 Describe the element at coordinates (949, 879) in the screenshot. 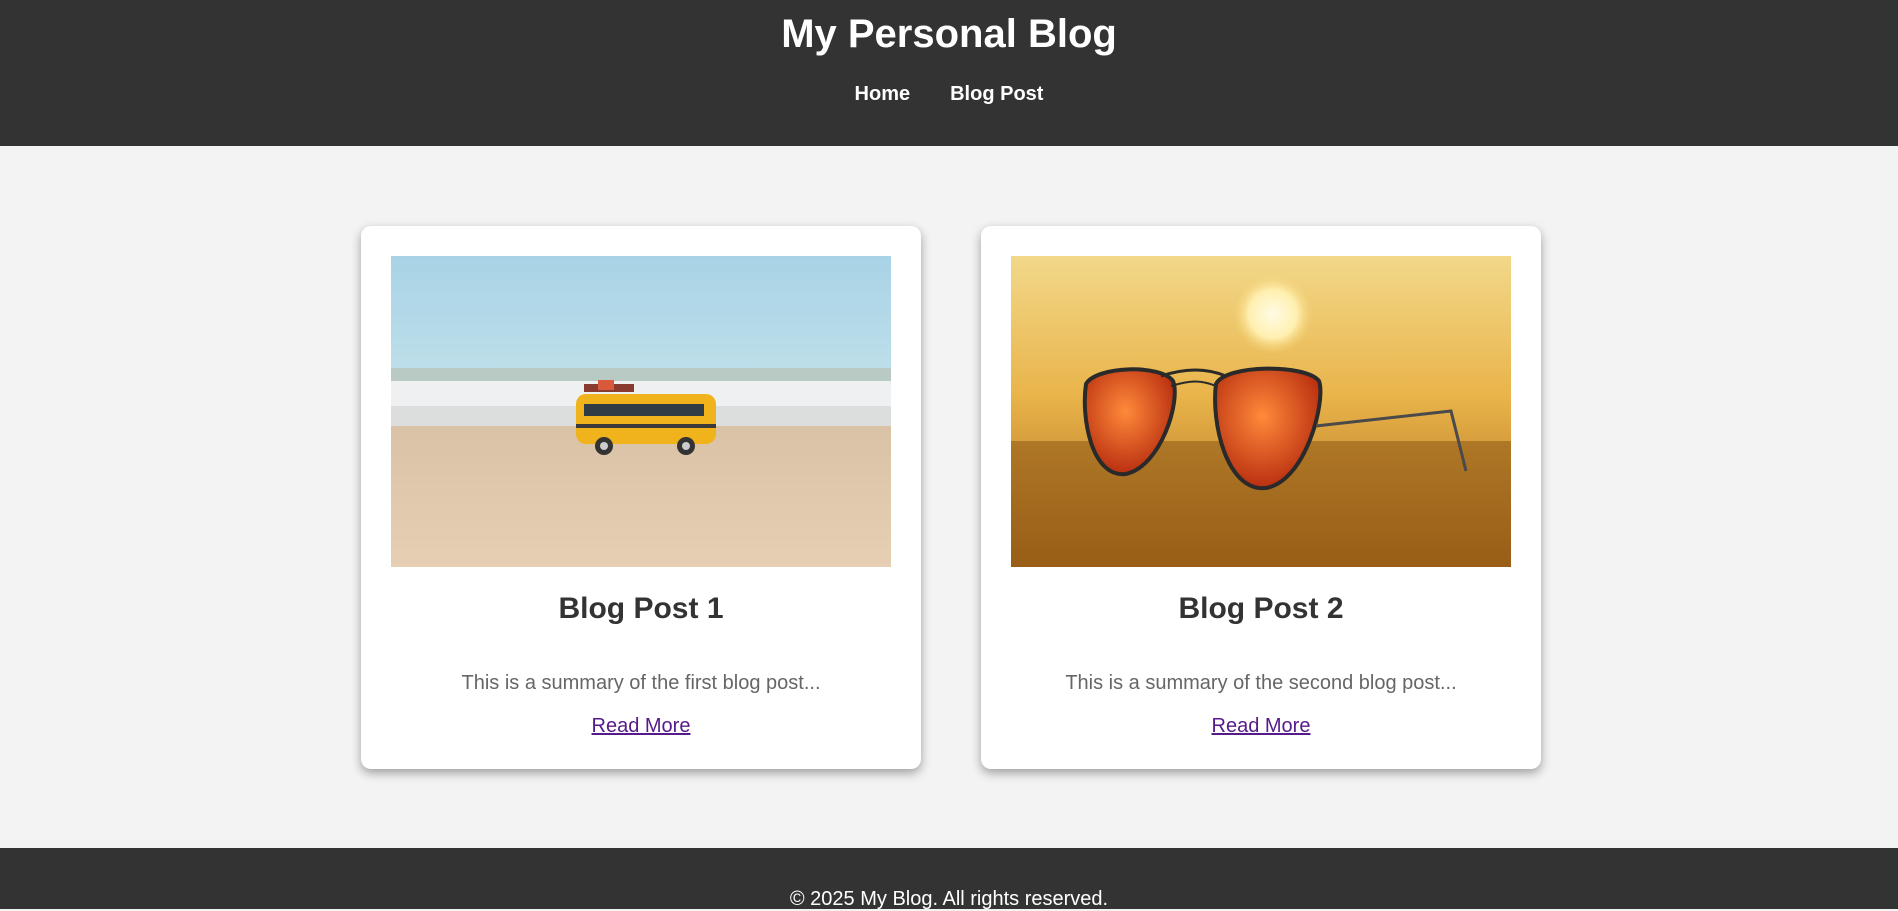

I see `site-footer: © 2025 My Blog. All rights reserved.` at that location.